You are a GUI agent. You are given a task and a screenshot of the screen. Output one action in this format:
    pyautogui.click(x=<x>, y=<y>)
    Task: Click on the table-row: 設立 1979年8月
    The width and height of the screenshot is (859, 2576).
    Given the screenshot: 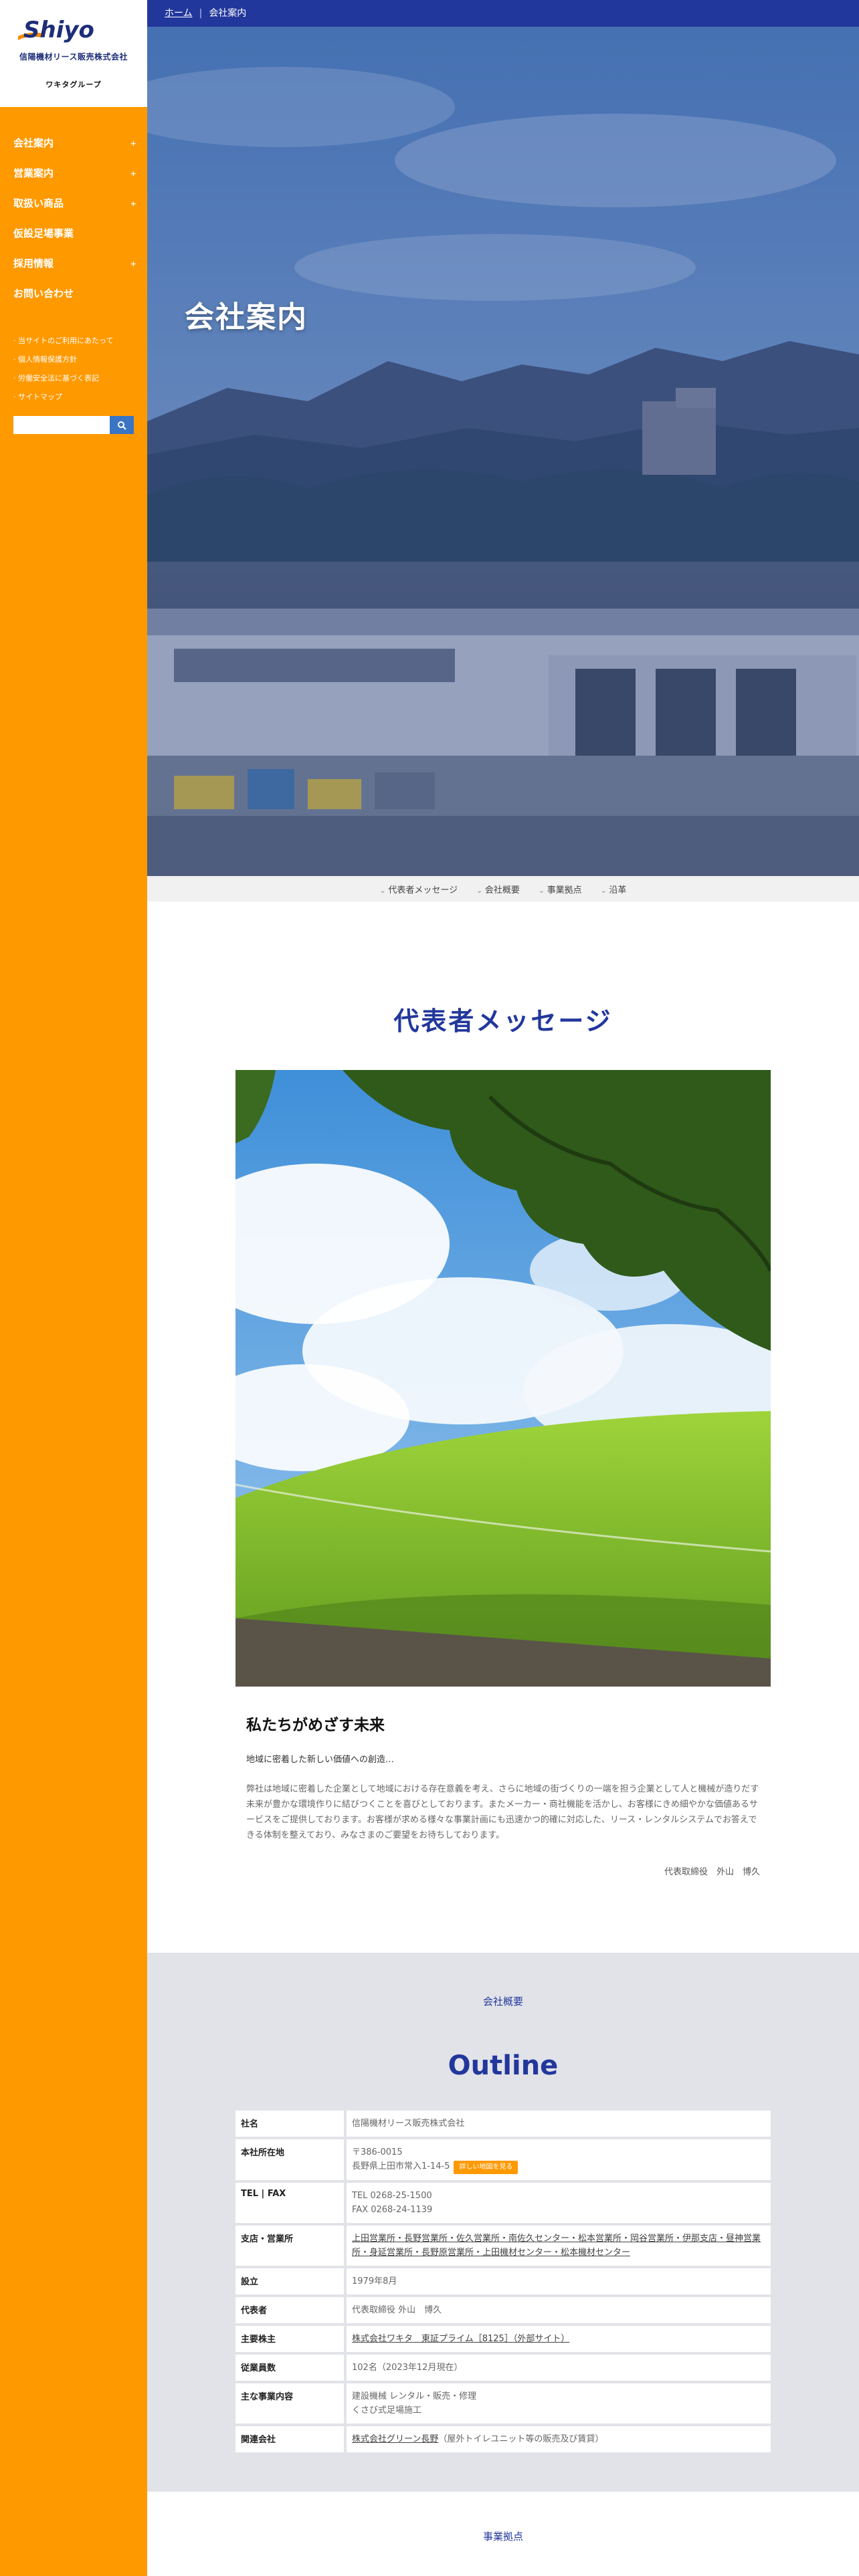 What is the action you would take?
    pyautogui.click(x=503, y=2281)
    